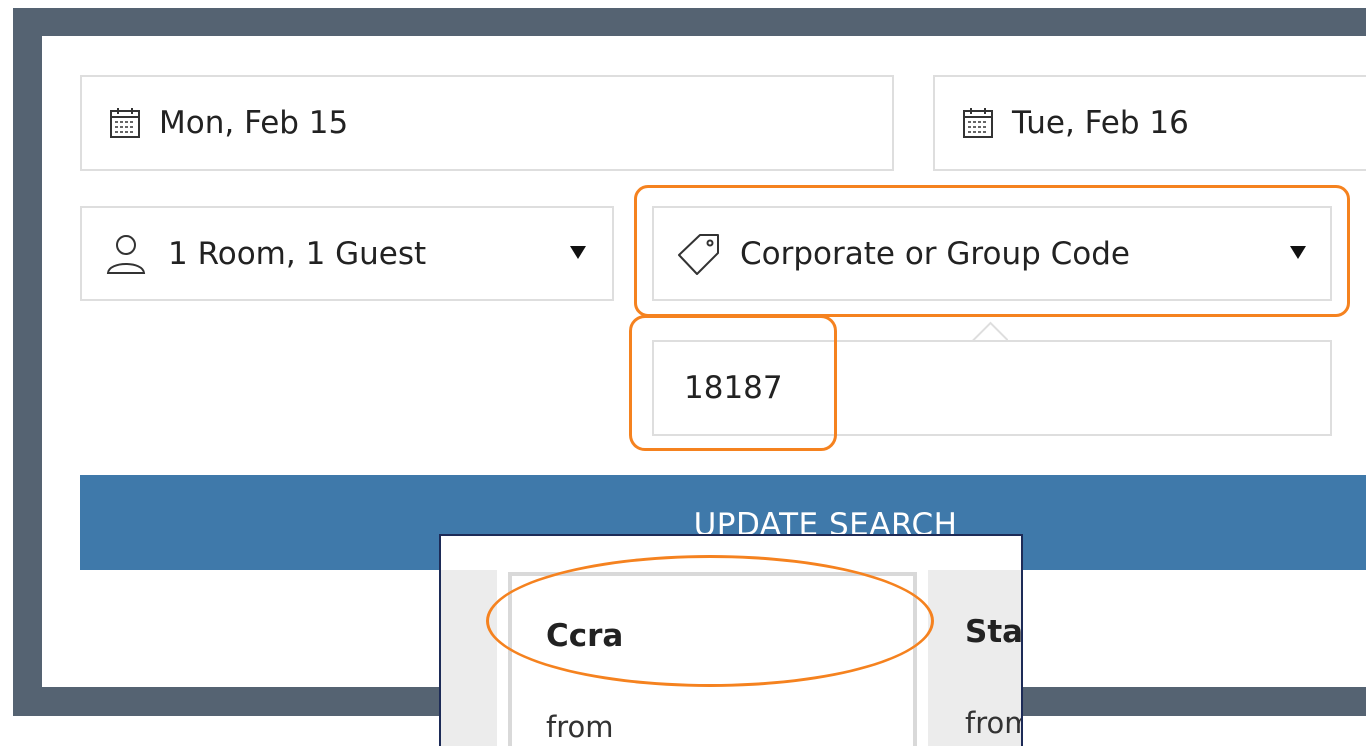  What do you see at coordinates (487, 123) in the screenshot?
I see `check-in-date-field: Mon, Feb 15` at bounding box center [487, 123].